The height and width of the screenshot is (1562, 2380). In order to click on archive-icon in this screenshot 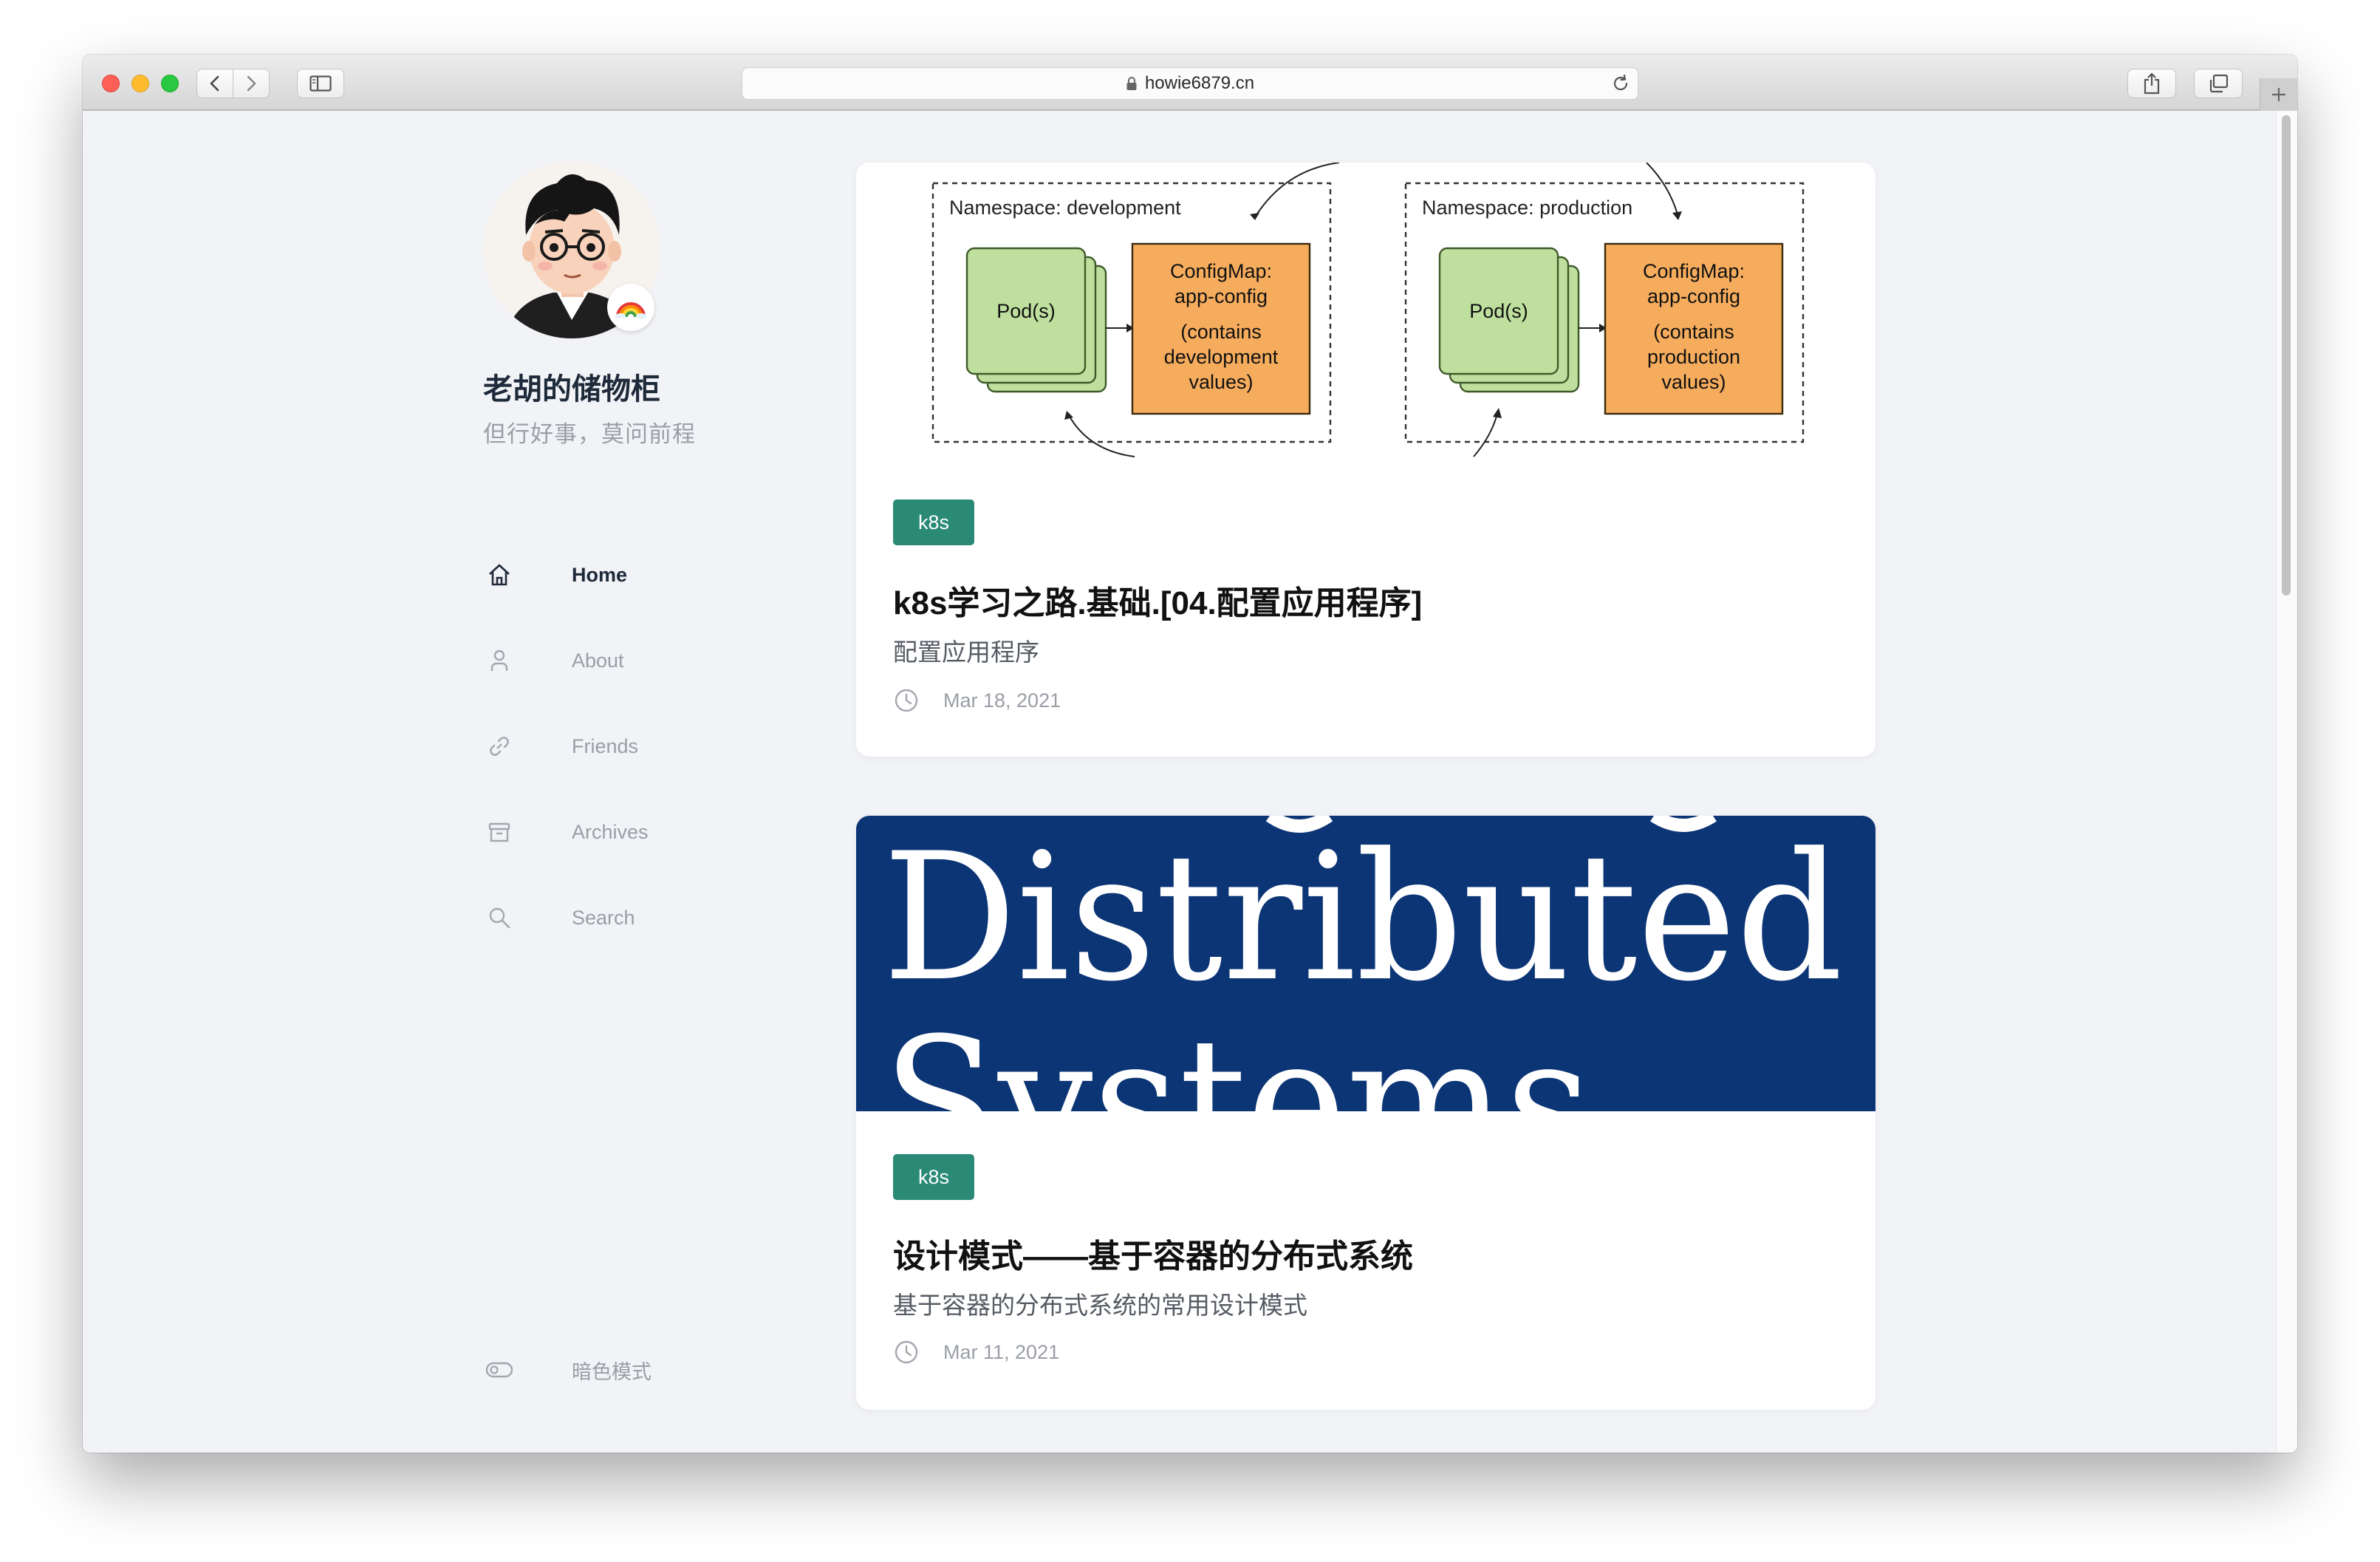, I will do `click(499, 832)`.